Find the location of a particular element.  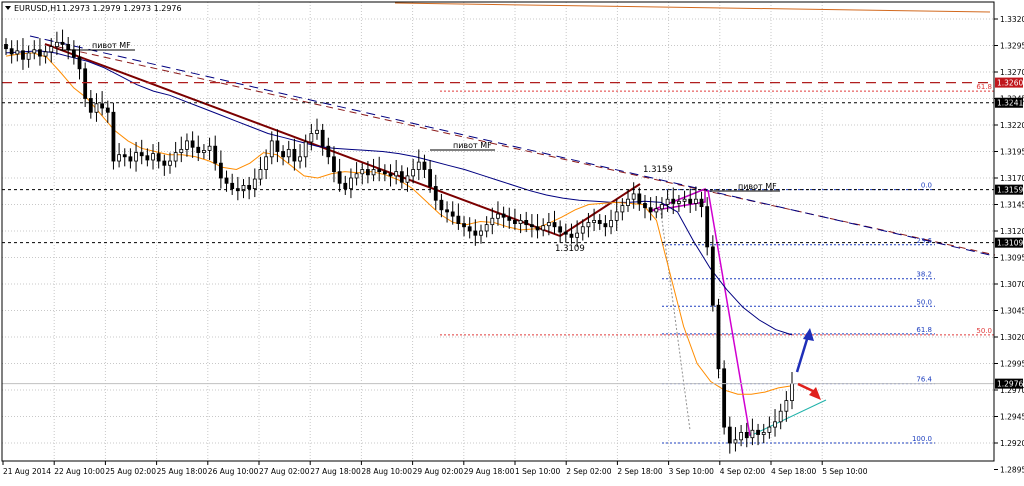

time-tick-label: 2 Sep 02:00 is located at coordinates (589, 471).